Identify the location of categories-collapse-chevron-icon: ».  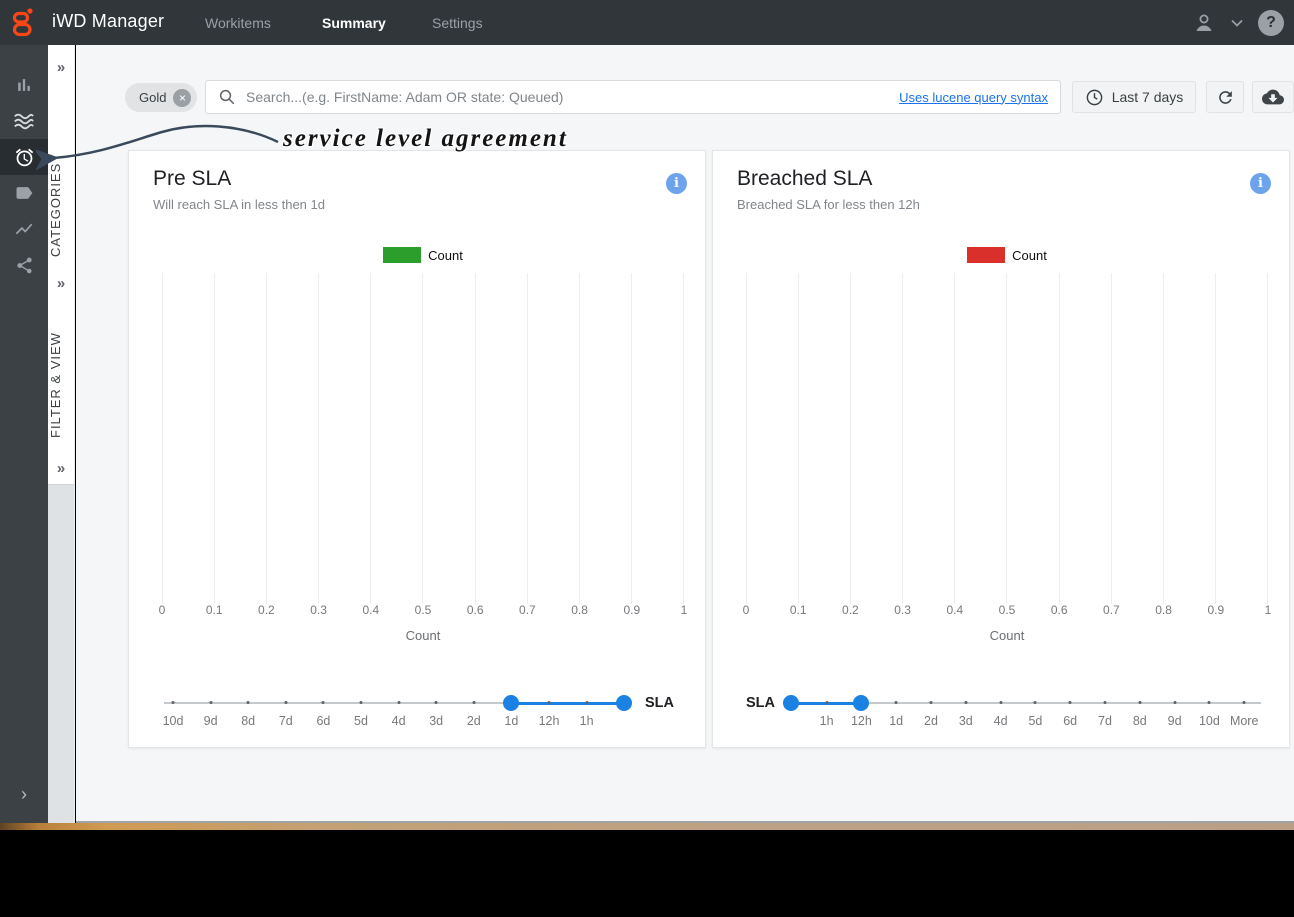
(61, 67).